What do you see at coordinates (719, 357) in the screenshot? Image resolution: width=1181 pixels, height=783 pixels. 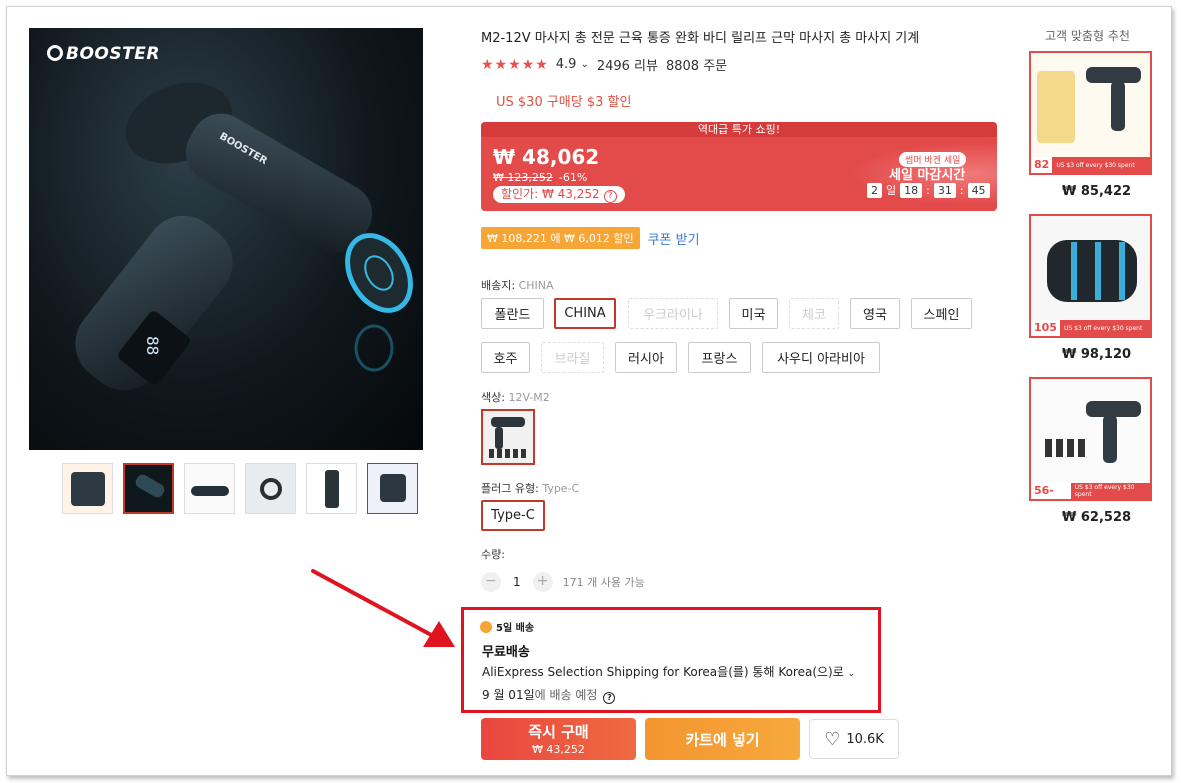 I see `ship-from-option: 프랑스` at bounding box center [719, 357].